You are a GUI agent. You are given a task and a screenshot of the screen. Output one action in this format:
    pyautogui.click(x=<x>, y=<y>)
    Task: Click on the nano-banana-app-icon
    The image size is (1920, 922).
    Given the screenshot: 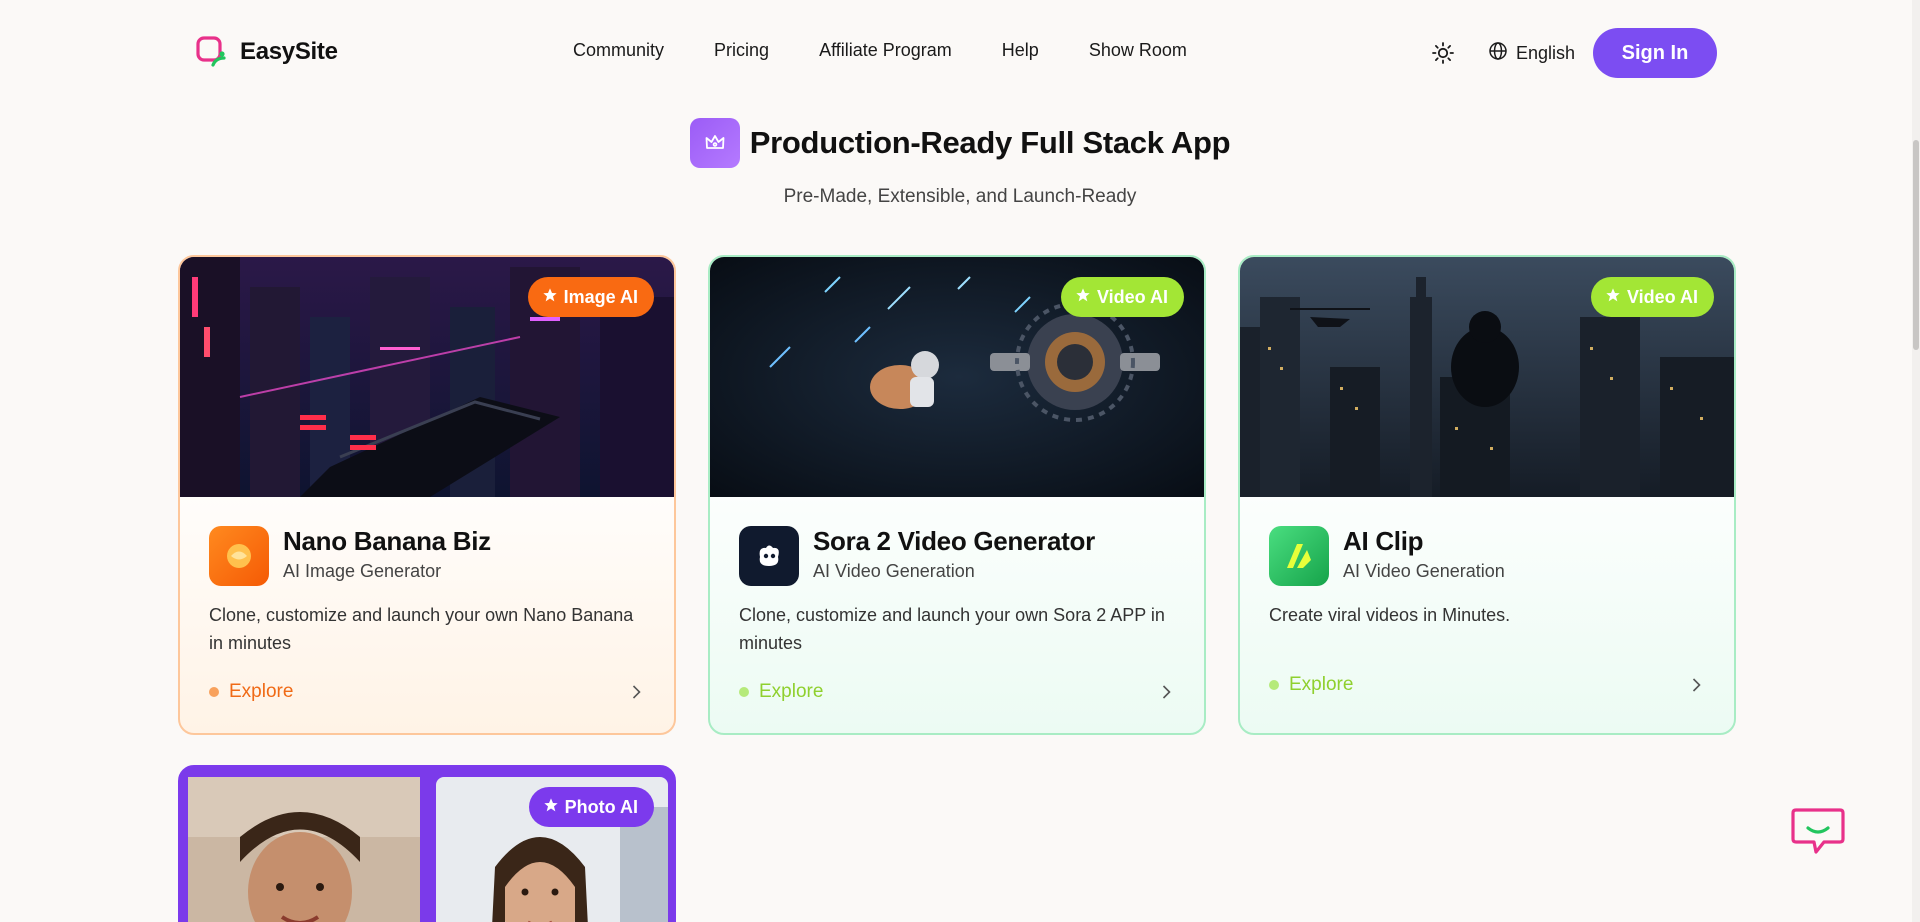 What is the action you would take?
    pyautogui.click(x=239, y=556)
    